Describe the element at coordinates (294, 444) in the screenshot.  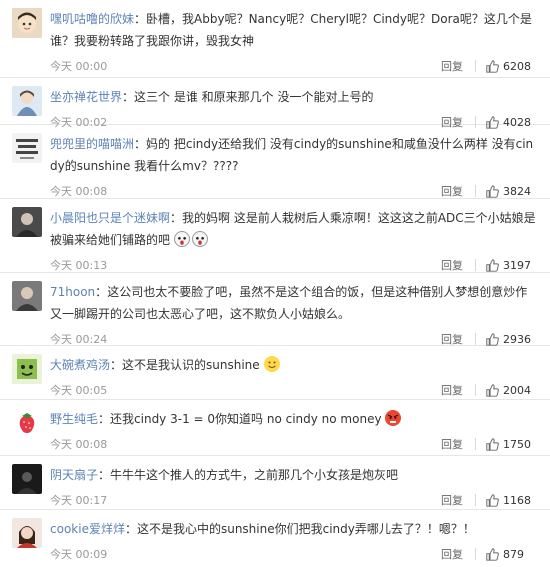
I see `comment-footer: 今天 00:08 回复 1750` at that location.